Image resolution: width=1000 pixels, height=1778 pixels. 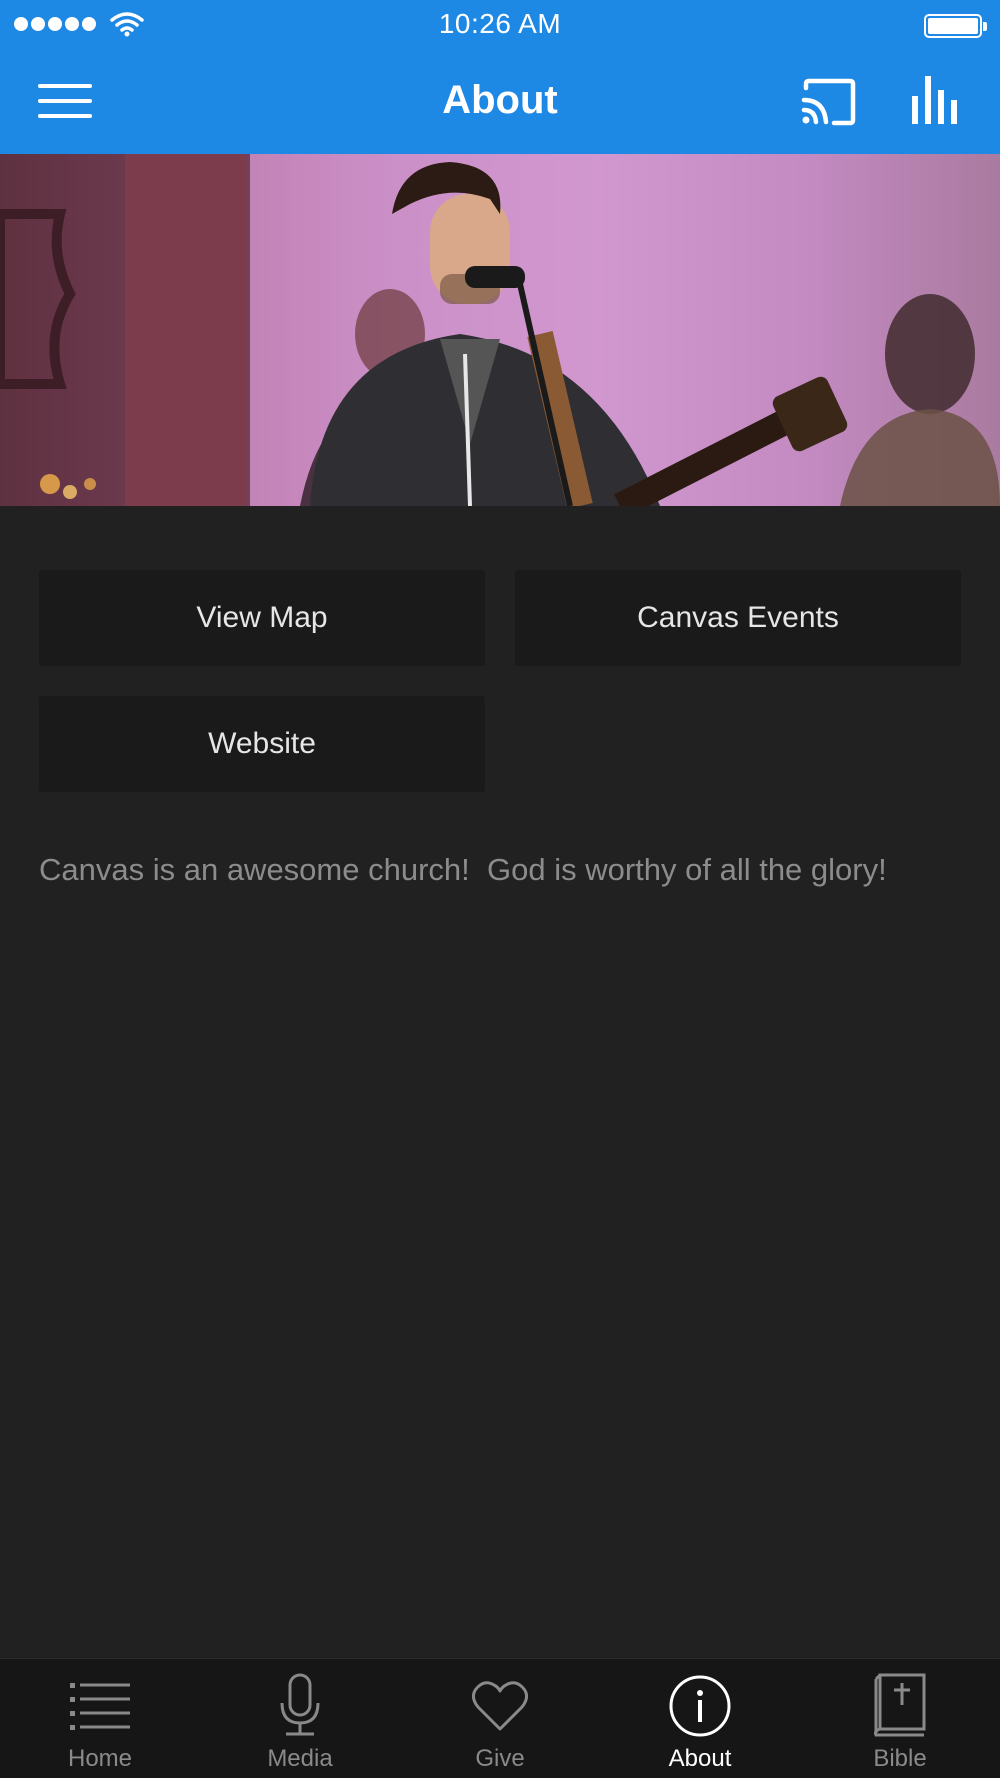 I want to click on microphone-icon, so click(x=300, y=1704).